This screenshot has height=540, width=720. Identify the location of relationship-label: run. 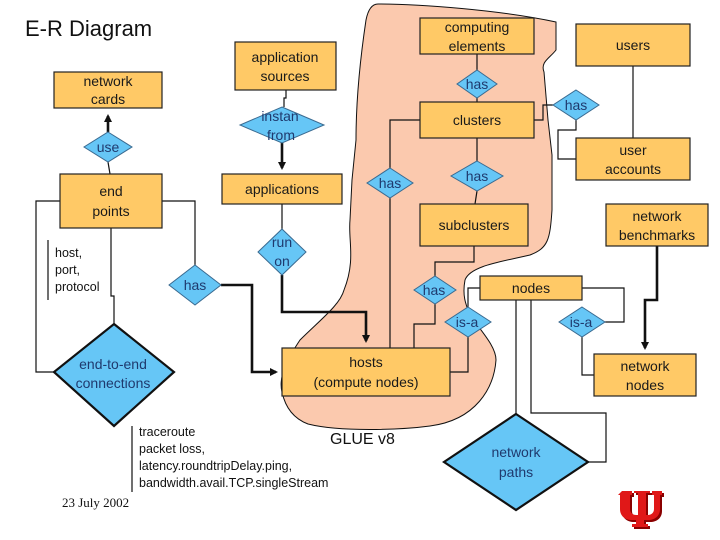
(282, 242).